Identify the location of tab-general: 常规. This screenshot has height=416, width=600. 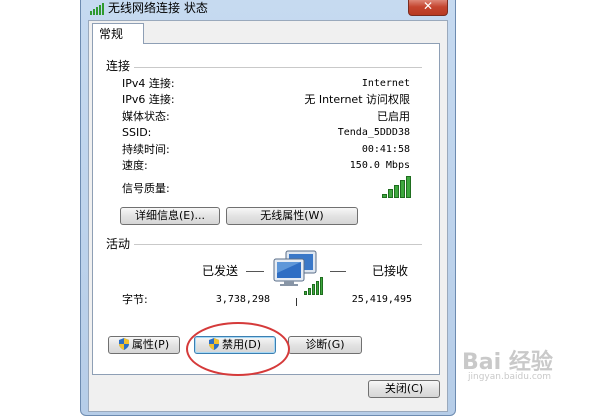
(118, 33).